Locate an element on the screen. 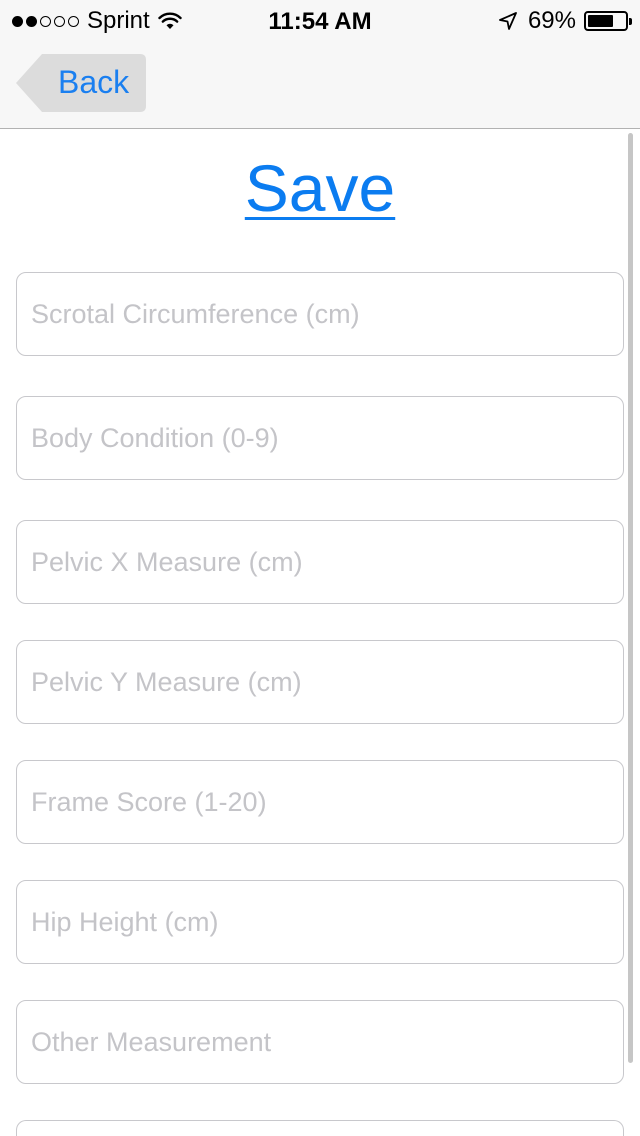 The image size is (640, 1136). battery-percent: 69% is located at coordinates (551, 20).